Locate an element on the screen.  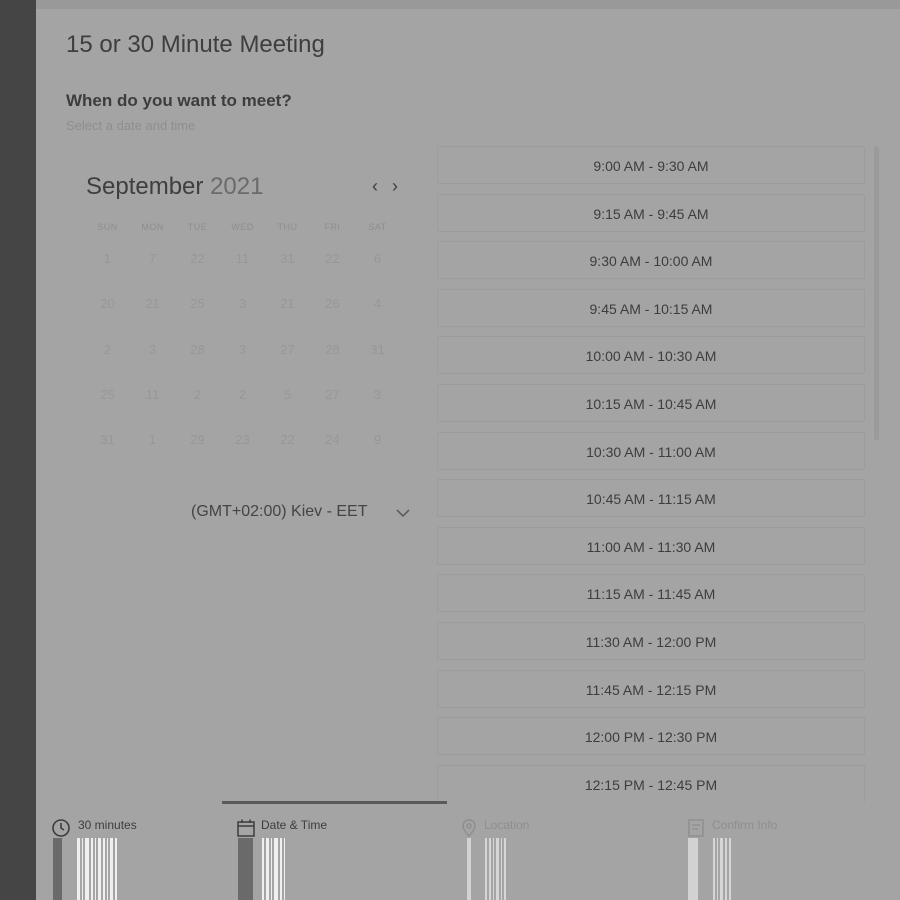
weekday-label: SUN is located at coordinates (107, 227).